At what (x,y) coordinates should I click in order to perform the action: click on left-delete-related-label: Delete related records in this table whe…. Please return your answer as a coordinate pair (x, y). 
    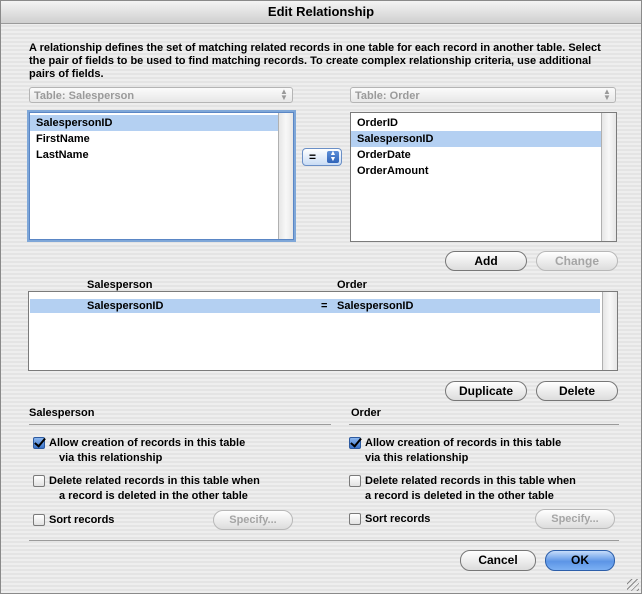
    Looking at the image, I should click on (154, 488).